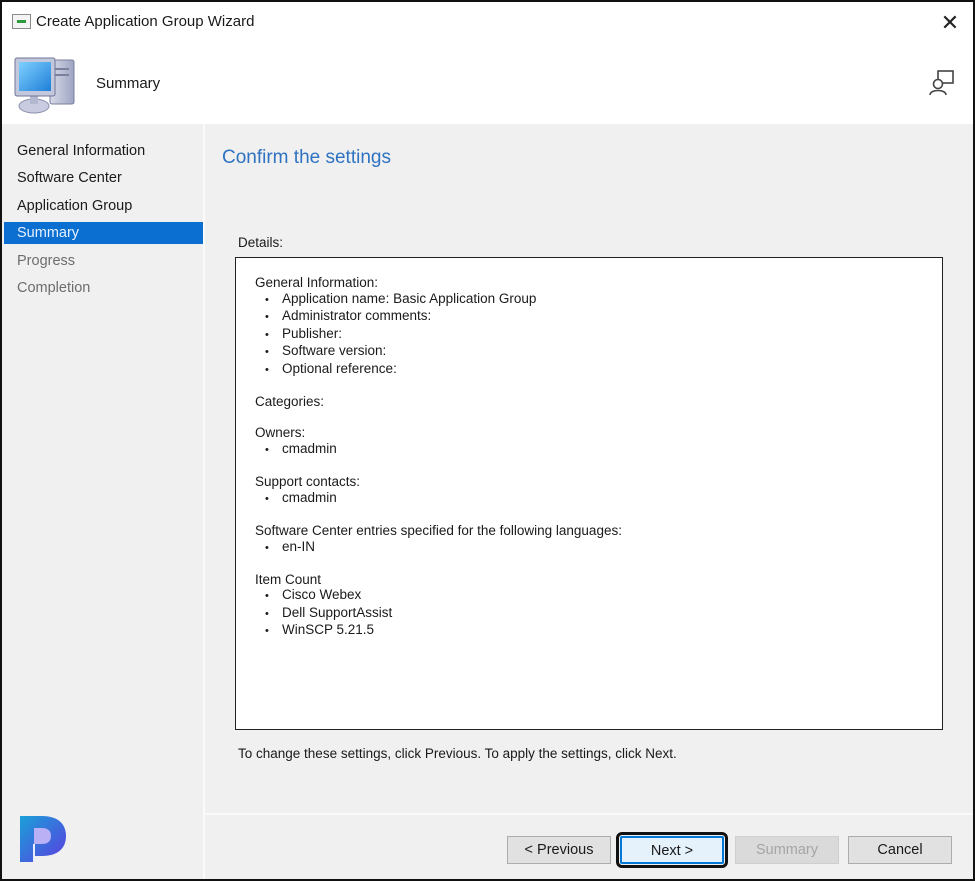  I want to click on sidebar-item-software-center: Software Center, so click(103, 178).